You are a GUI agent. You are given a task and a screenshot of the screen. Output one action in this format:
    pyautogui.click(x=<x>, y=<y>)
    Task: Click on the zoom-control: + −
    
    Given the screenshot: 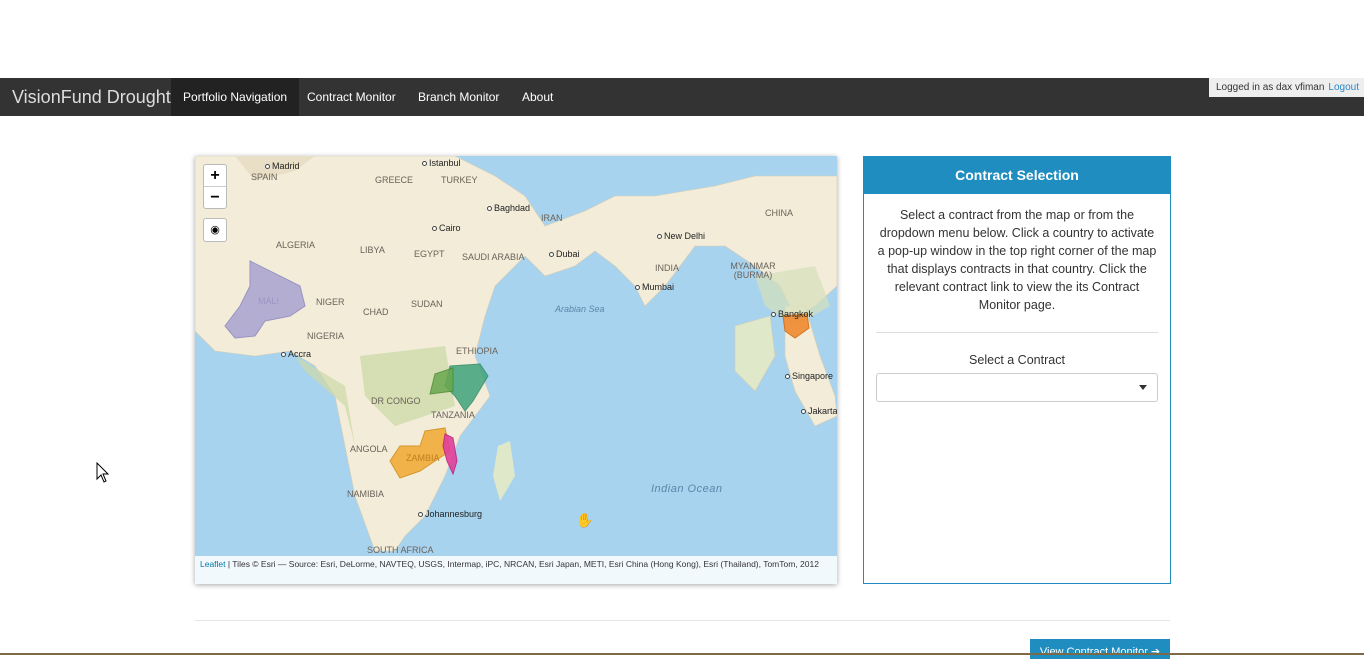 What is the action you would take?
    pyautogui.click(x=215, y=186)
    